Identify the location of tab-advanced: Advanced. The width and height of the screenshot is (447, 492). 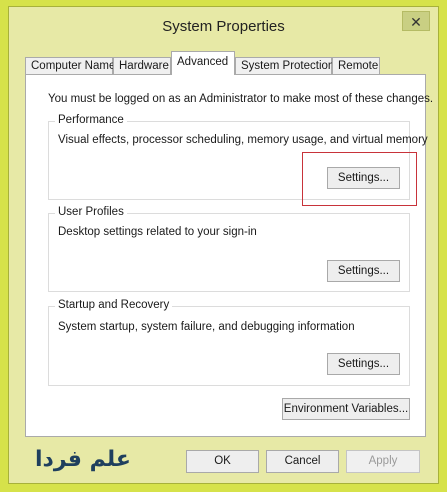
(203, 63).